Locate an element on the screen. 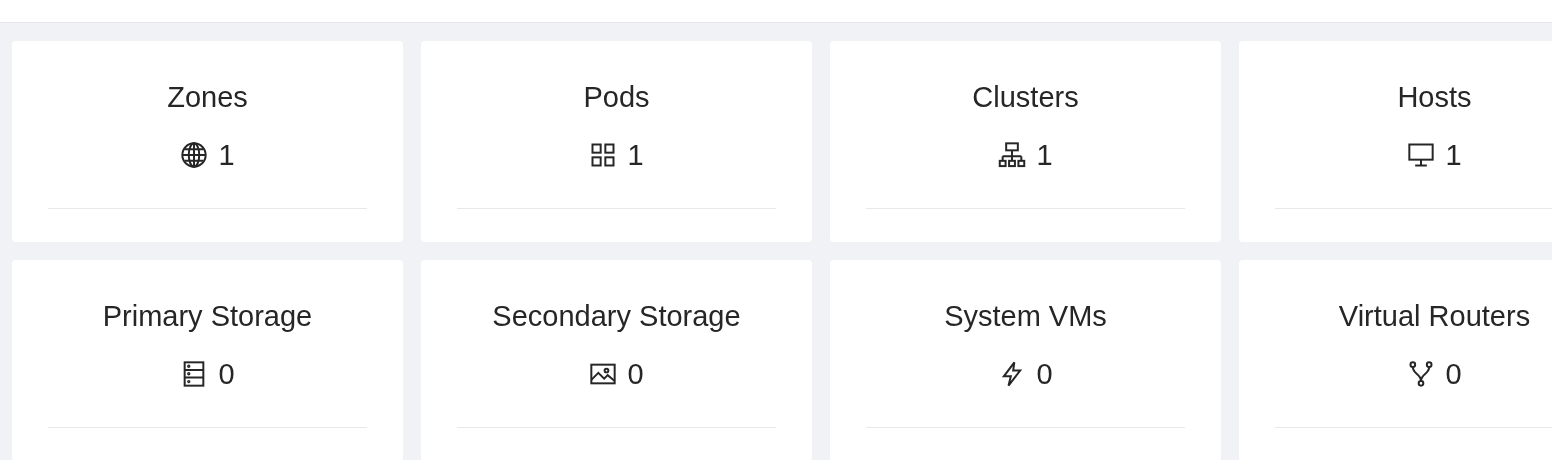 The height and width of the screenshot is (460, 1552). card-title: Secondary Storage is located at coordinates (616, 316).